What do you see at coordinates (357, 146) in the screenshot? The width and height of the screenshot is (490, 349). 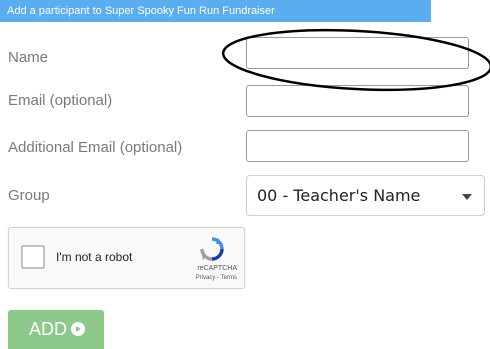 I see `additional-email-input` at bounding box center [357, 146].